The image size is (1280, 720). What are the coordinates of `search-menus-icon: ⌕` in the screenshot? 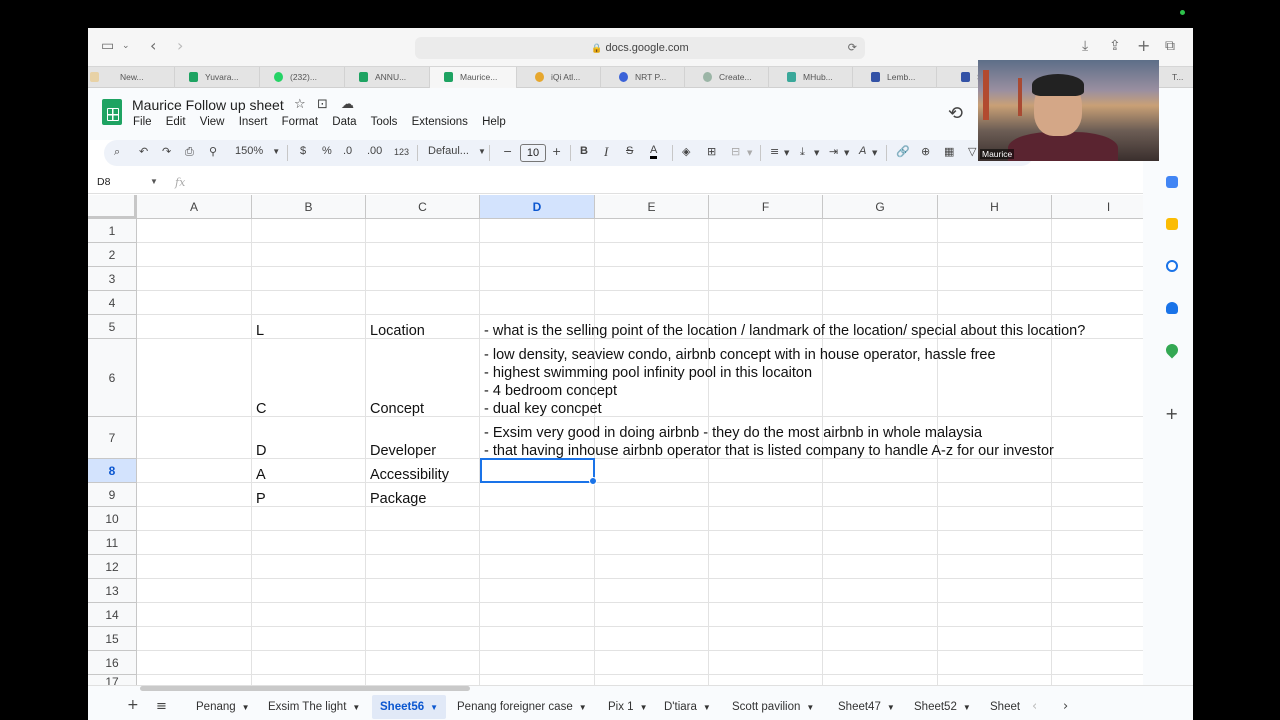 It's located at (117, 152).